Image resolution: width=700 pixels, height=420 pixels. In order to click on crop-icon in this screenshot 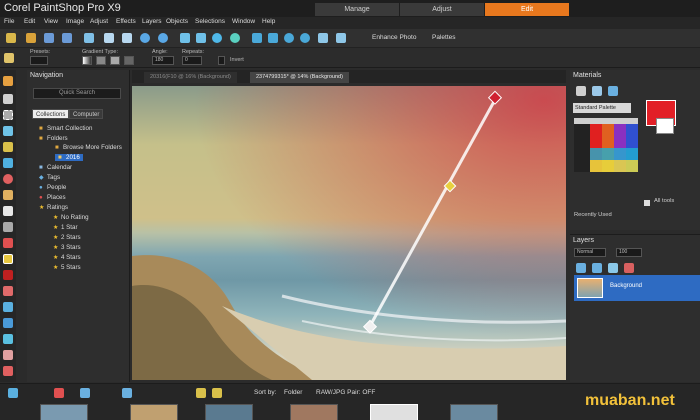, I will do `click(185, 38)`.